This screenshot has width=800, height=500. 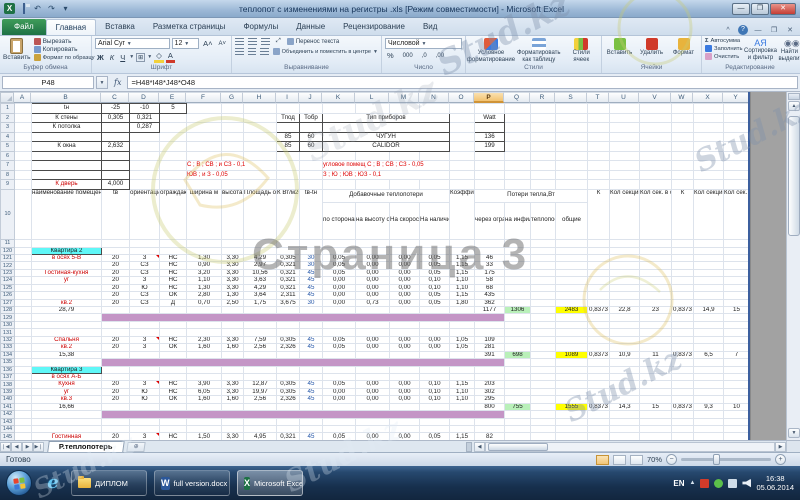 I want to click on normal-view-icon, so click(x=602, y=459).